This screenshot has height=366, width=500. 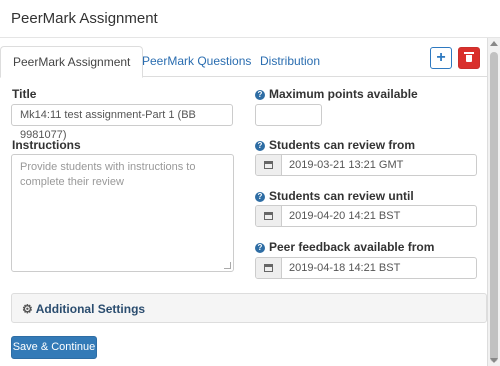 I want to click on delete-button, so click(x=469, y=58).